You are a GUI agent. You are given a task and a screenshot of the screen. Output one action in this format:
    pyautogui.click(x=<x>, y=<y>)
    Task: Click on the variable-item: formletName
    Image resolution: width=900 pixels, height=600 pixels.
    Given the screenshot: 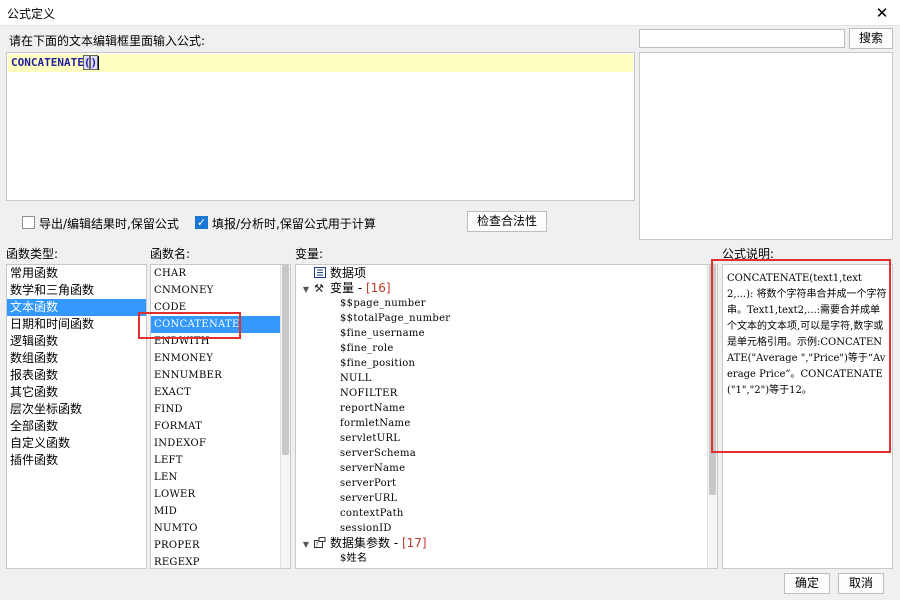 What is the action you would take?
    pyautogui.click(x=500, y=423)
    